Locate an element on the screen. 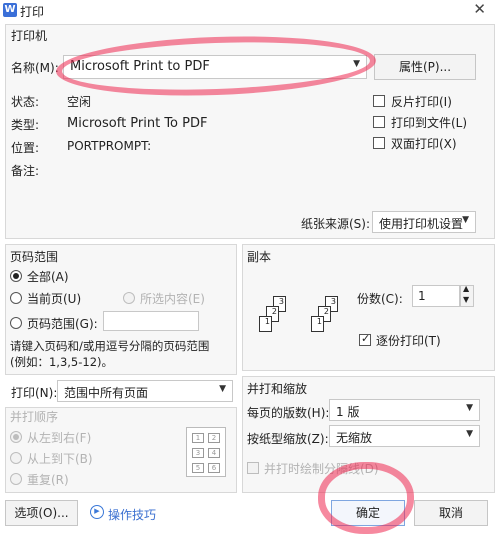 The image size is (500, 534). range-current-radio is located at coordinates (16, 298).